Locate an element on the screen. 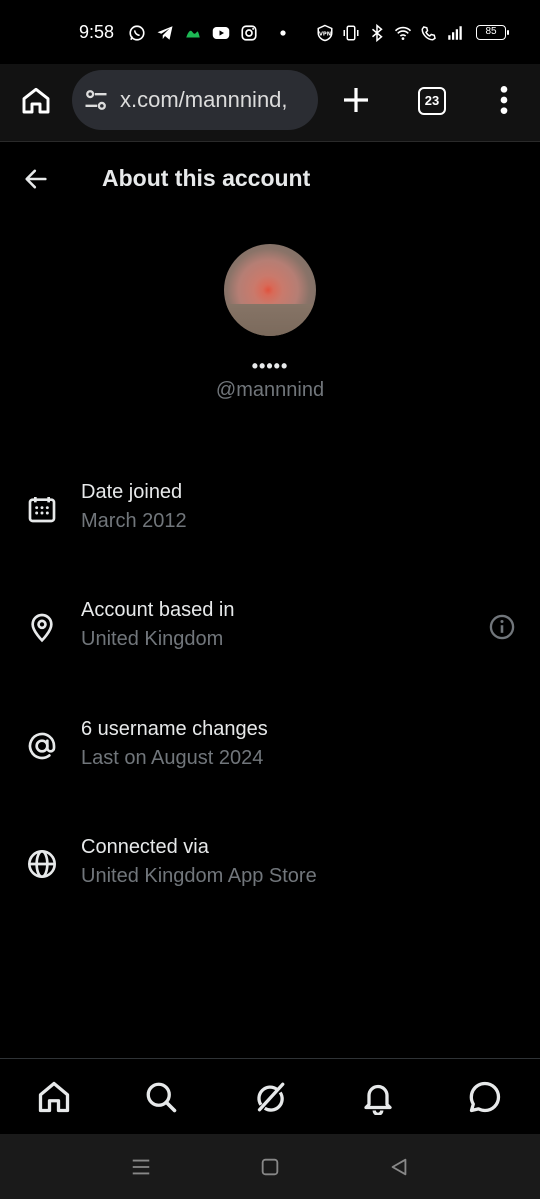  system-navigation-bar is located at coordinates (270, 1166).